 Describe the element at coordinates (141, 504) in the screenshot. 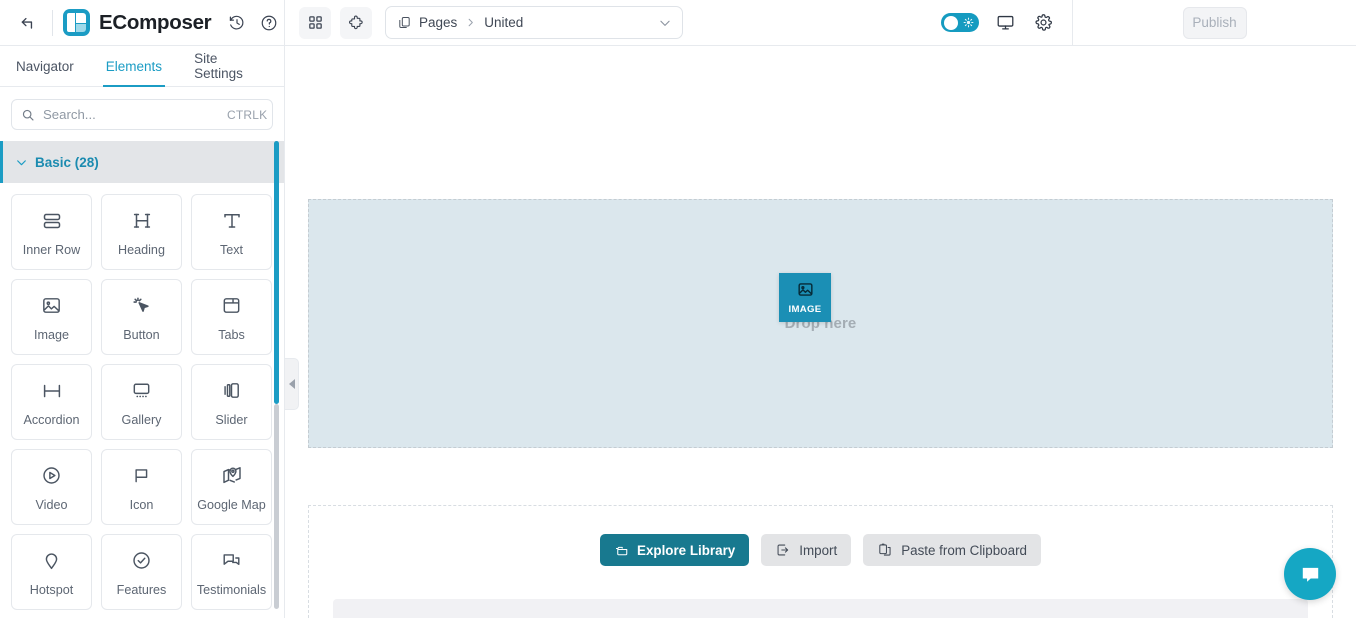

I see `element-tile-label: Icon` at that location.